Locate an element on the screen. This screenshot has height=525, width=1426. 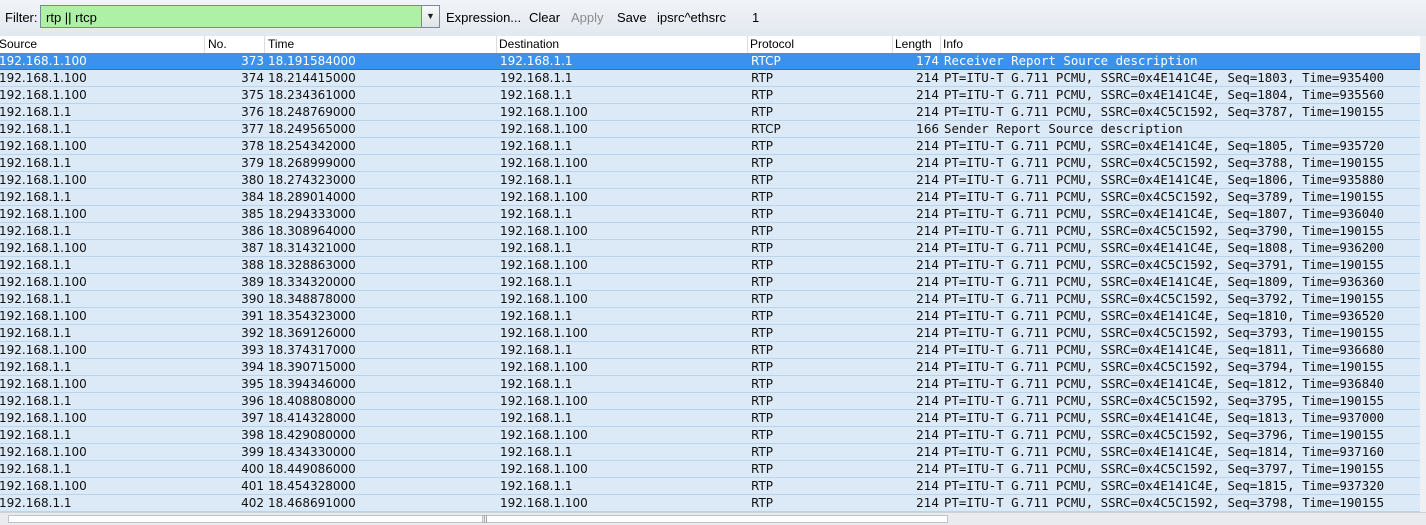
packet-time: 18.308964000 is located at coordinates (312, 231).